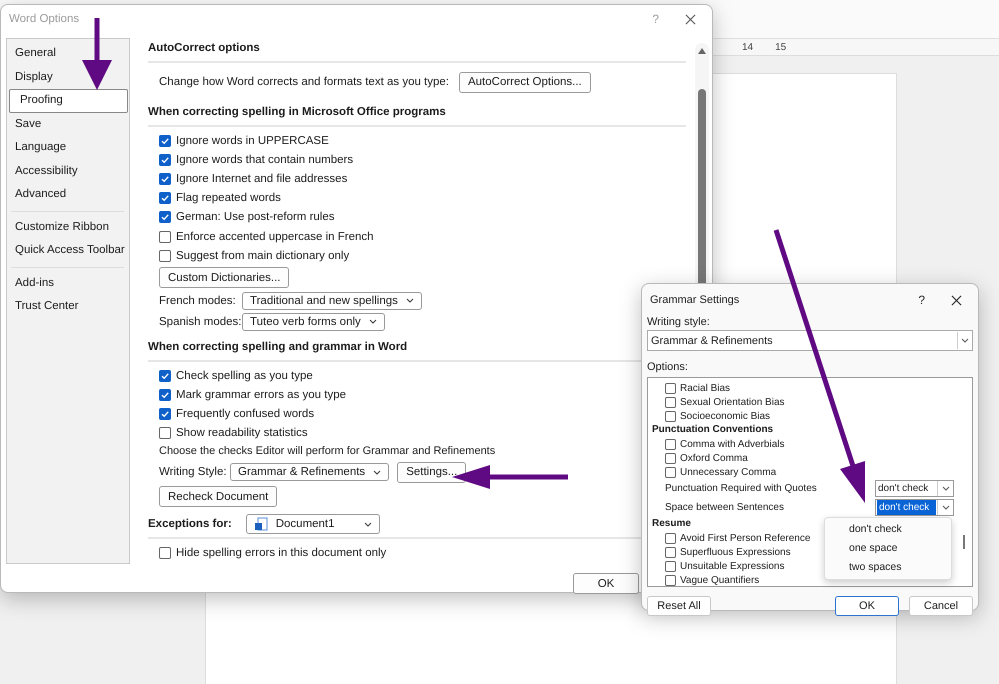  What do you see at coordinates (281, 552) in the screenshot?
I see `checkbox-label: Hide spelling errors in this document only` at bounding box center [281, 552].